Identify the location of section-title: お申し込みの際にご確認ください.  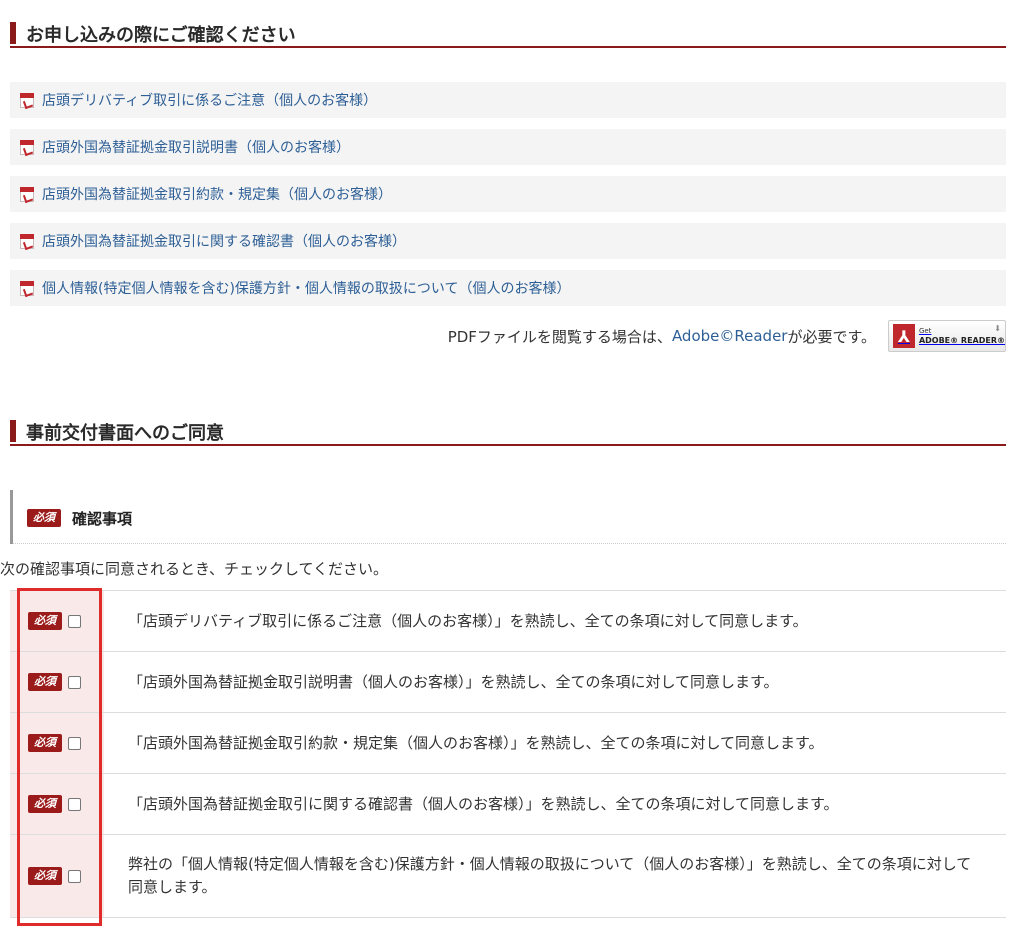
(161, 35).